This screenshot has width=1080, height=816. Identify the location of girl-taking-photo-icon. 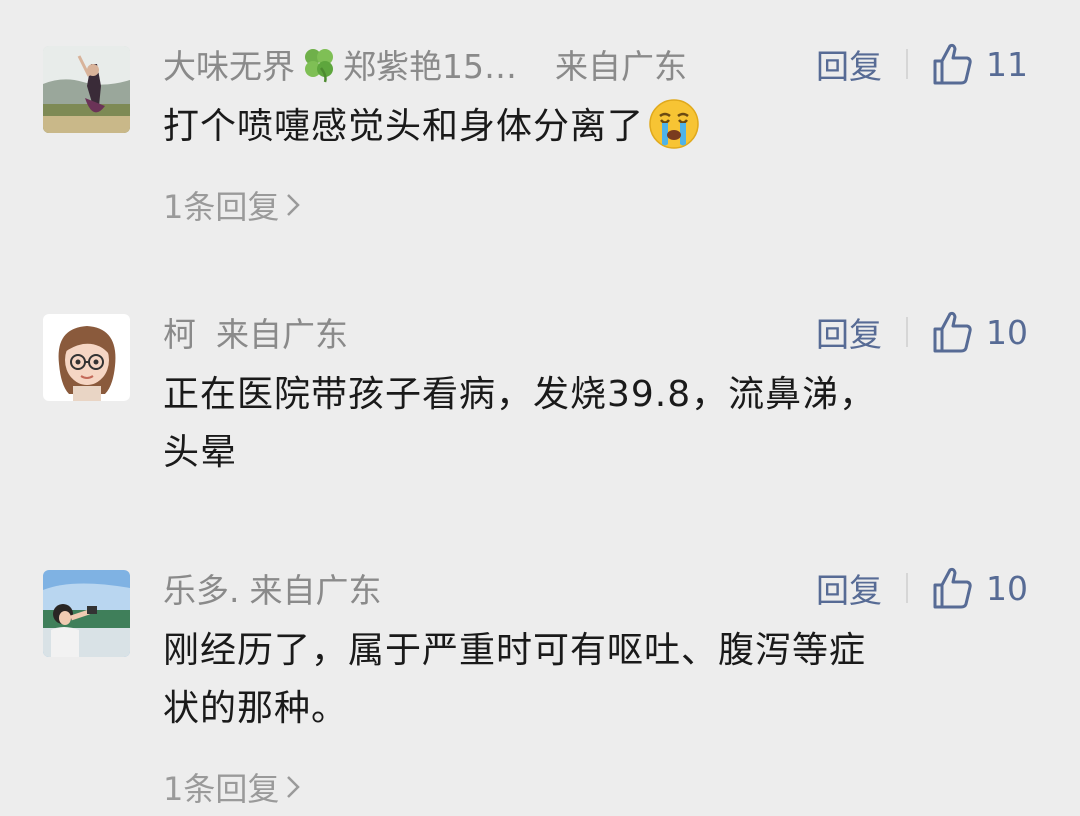
(86, 613).